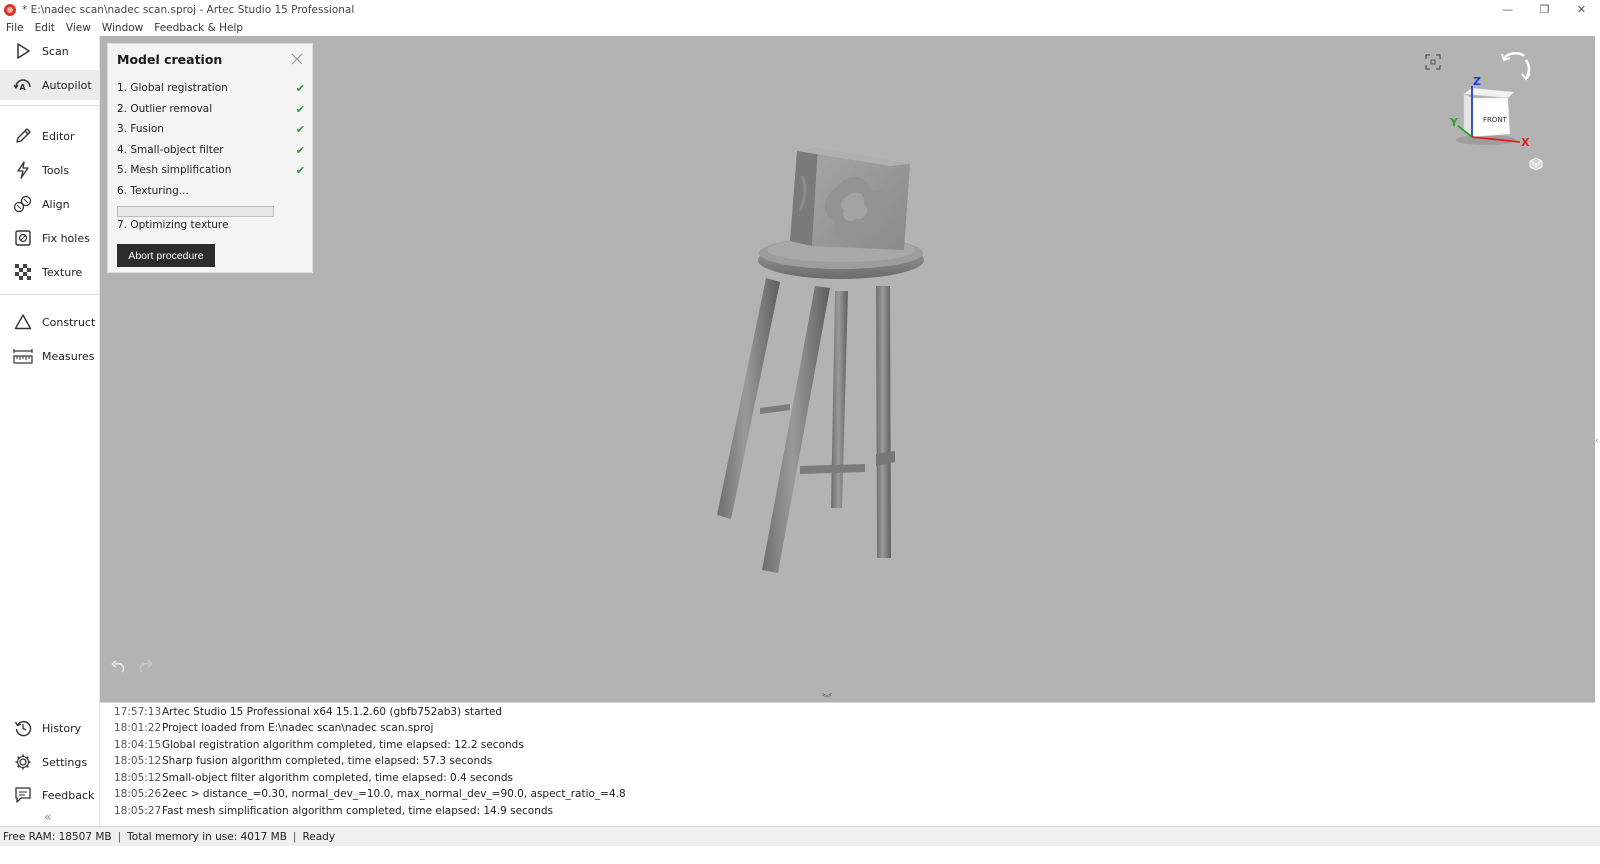  Describe the element at coordinates (166, 255) in the screenshot. I see `abort-procedure-button: Abort procedure` at that location.